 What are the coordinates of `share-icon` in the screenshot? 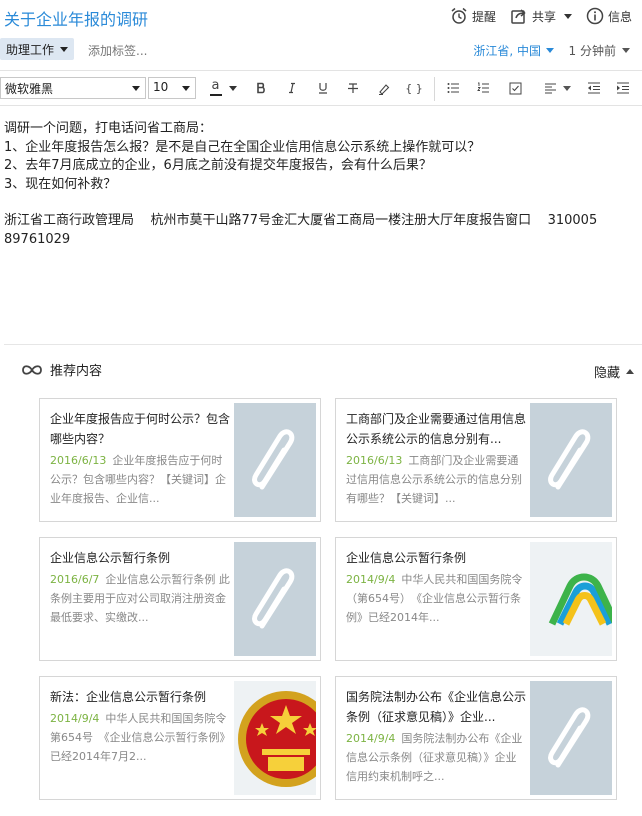 It's located at (518, 16).